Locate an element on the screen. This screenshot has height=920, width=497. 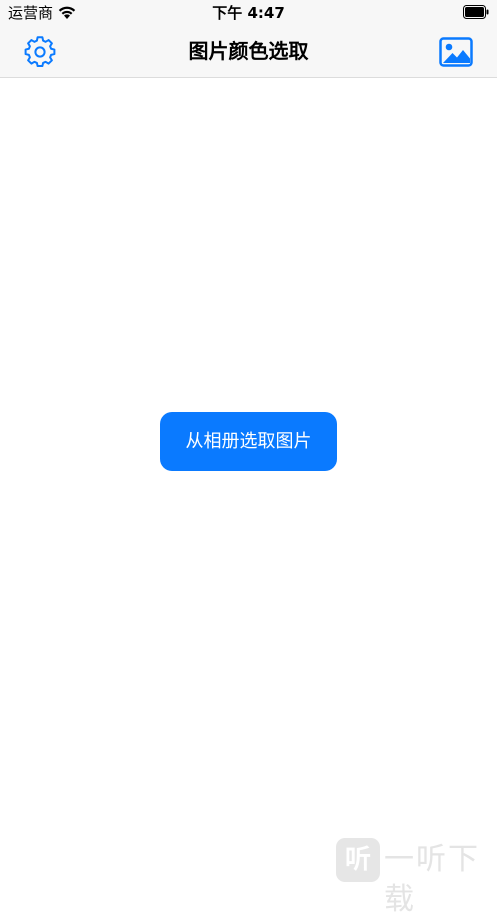
status-time: 下午 4:47 is located at coordinates (248, 13).